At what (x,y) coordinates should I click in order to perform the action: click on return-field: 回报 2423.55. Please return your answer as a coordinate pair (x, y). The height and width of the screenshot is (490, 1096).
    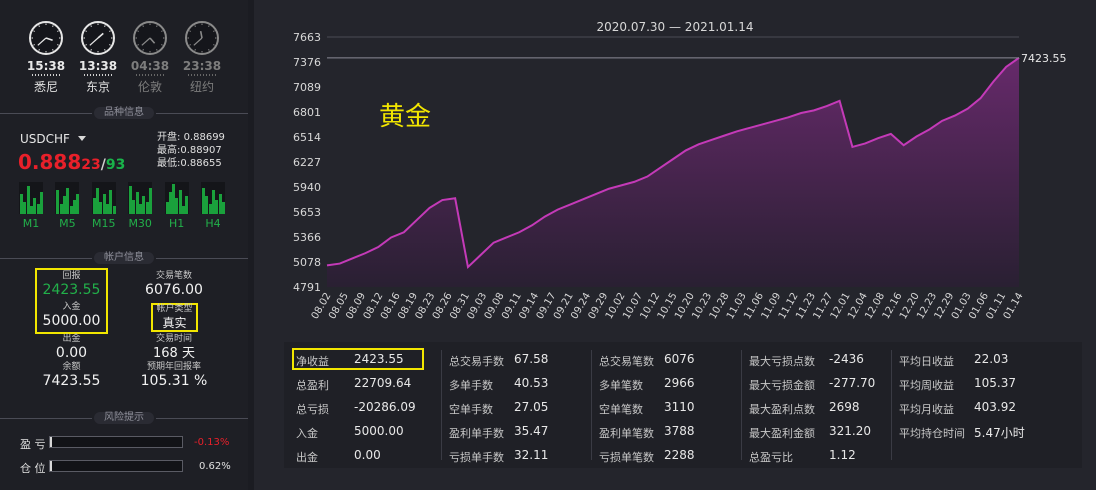
    Looking at the image, I should click on (71, 284).